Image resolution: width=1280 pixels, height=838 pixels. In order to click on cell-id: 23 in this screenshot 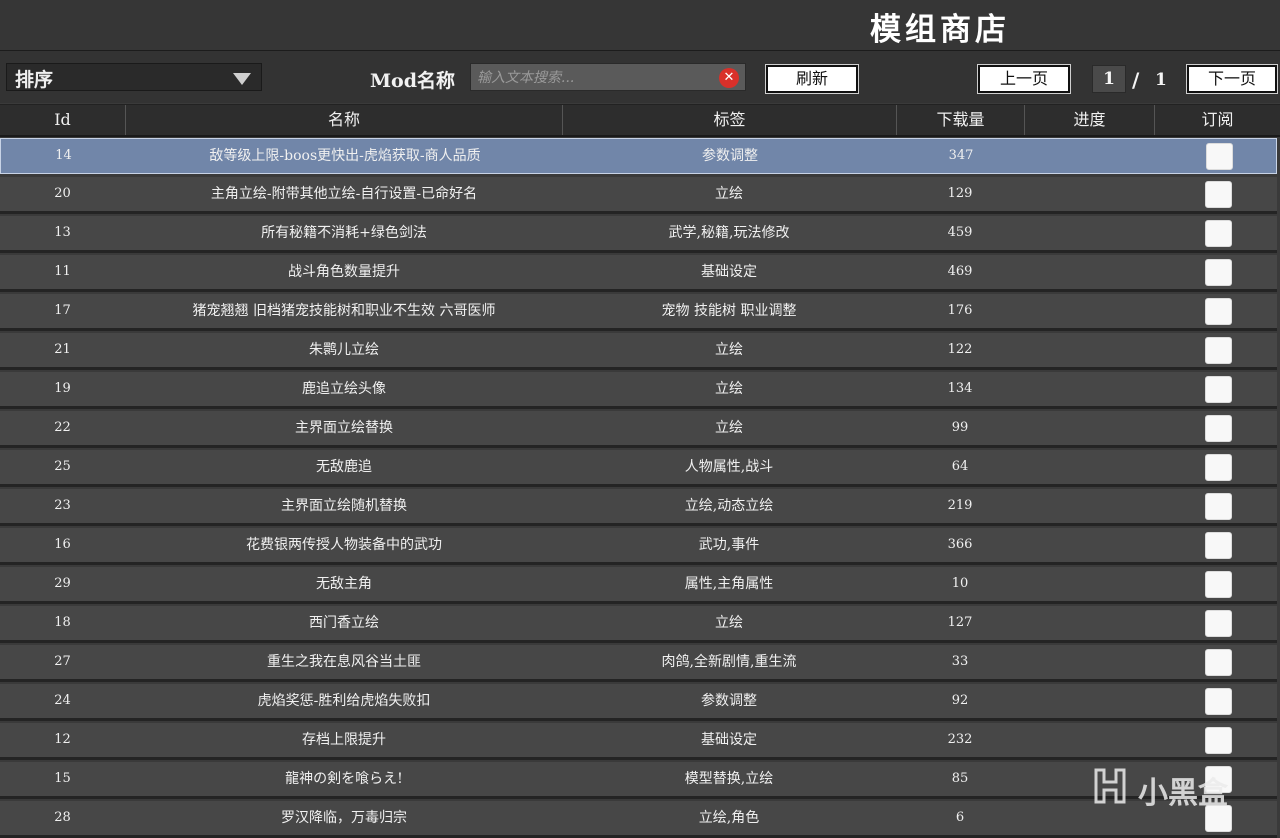, I will do `click(62, 505)`.